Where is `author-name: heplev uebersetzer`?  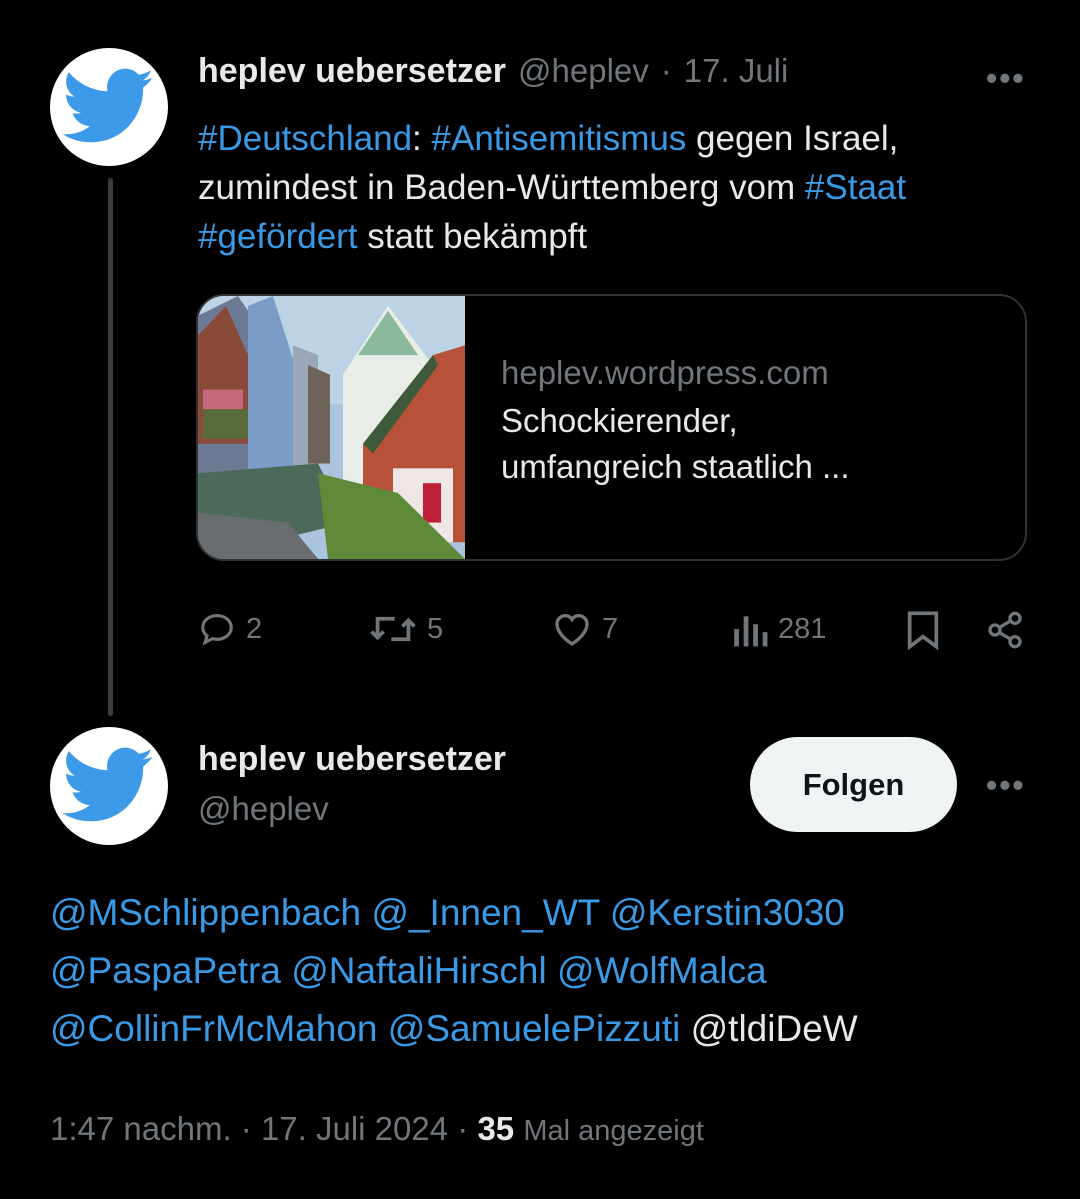
author-name: heplev uebersetzer is located at coordinates (352, 71).